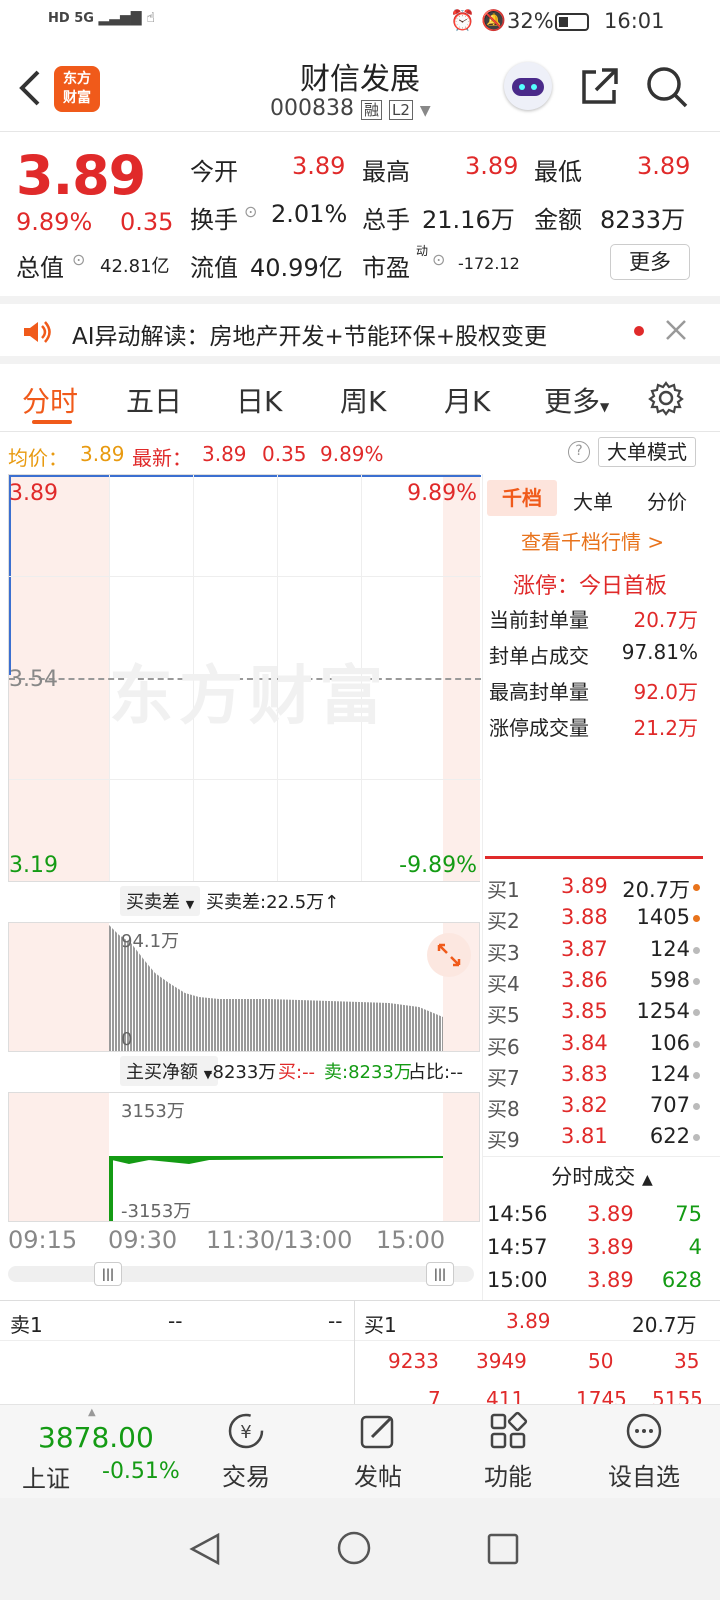 The height and width of the screenshot is (1600, 720). I want to click on divider-red, so click(594, 857).